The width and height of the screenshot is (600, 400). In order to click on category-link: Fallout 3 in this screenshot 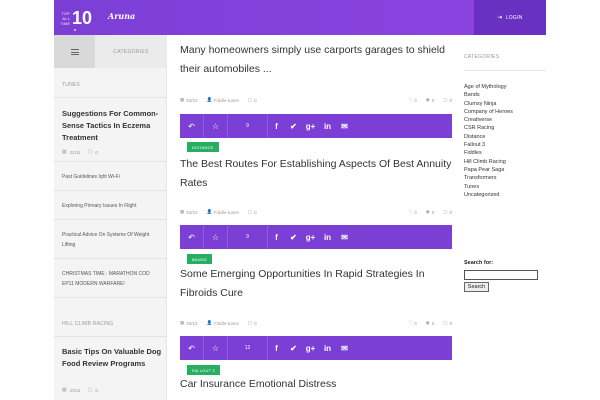, I will do `click(488, 145)`.